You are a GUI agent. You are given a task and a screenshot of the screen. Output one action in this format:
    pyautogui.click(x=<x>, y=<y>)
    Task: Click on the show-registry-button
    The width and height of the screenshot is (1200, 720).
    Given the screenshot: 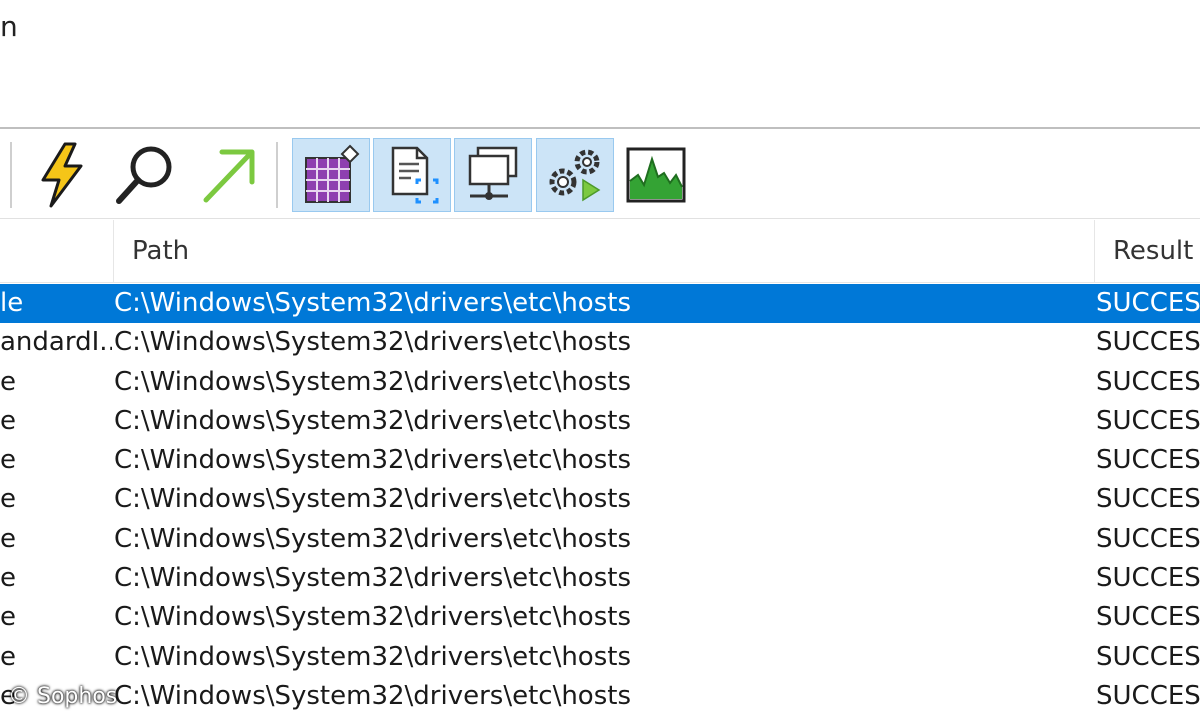 What is the action you would take?
    pyautogui.click(x=331, y=175)
    